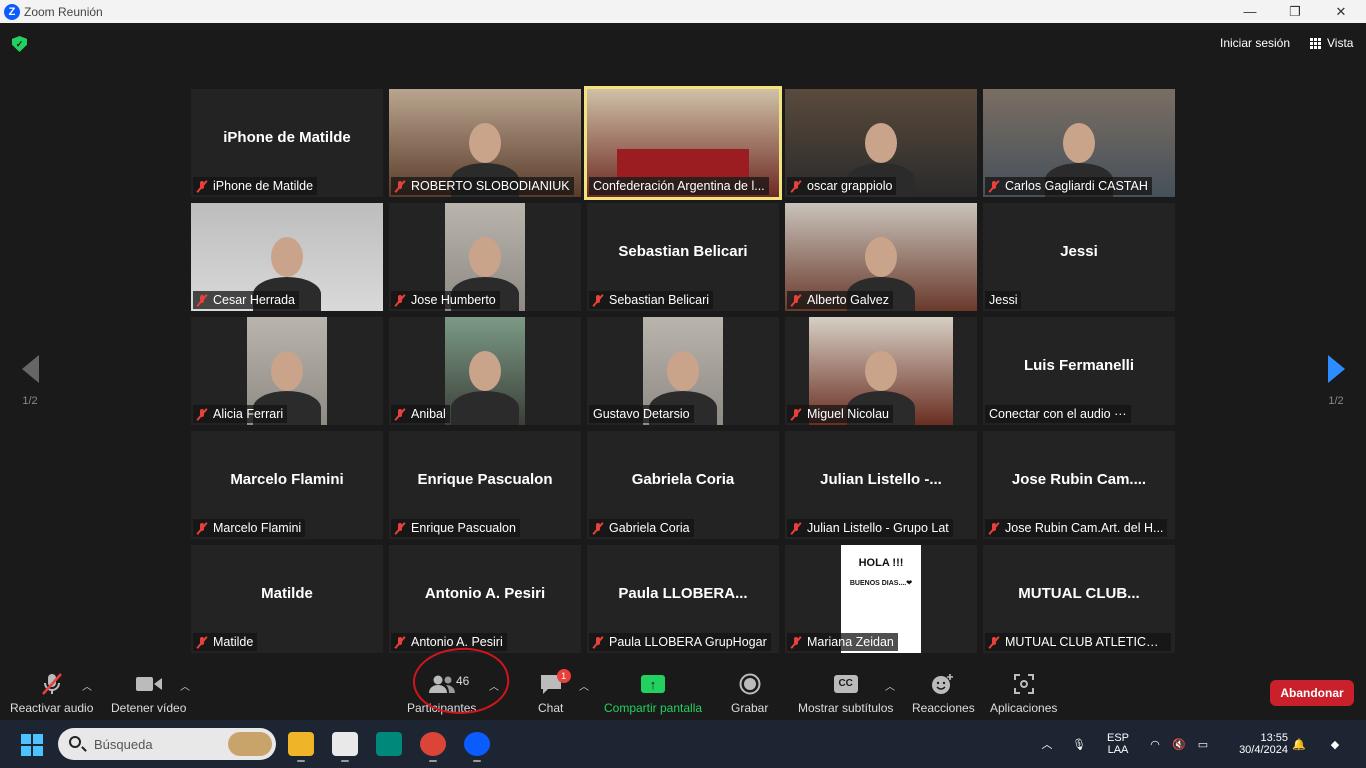  What do you see at coordinates (1255, 43) in the screenshot?
I see `signin-button: Iniciar sesión` at bounding box center [1255, 43].